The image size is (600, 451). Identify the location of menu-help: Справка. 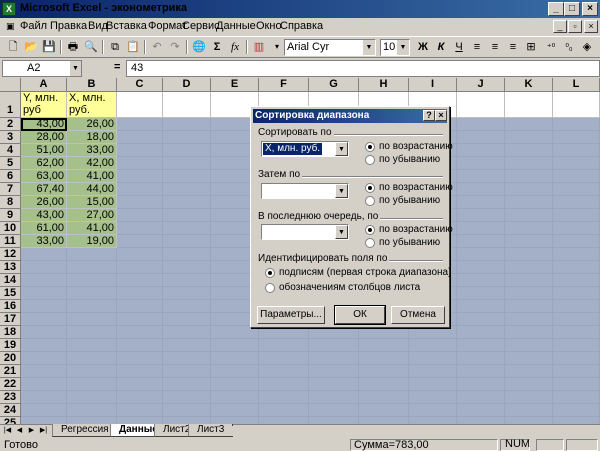
(301, 26).